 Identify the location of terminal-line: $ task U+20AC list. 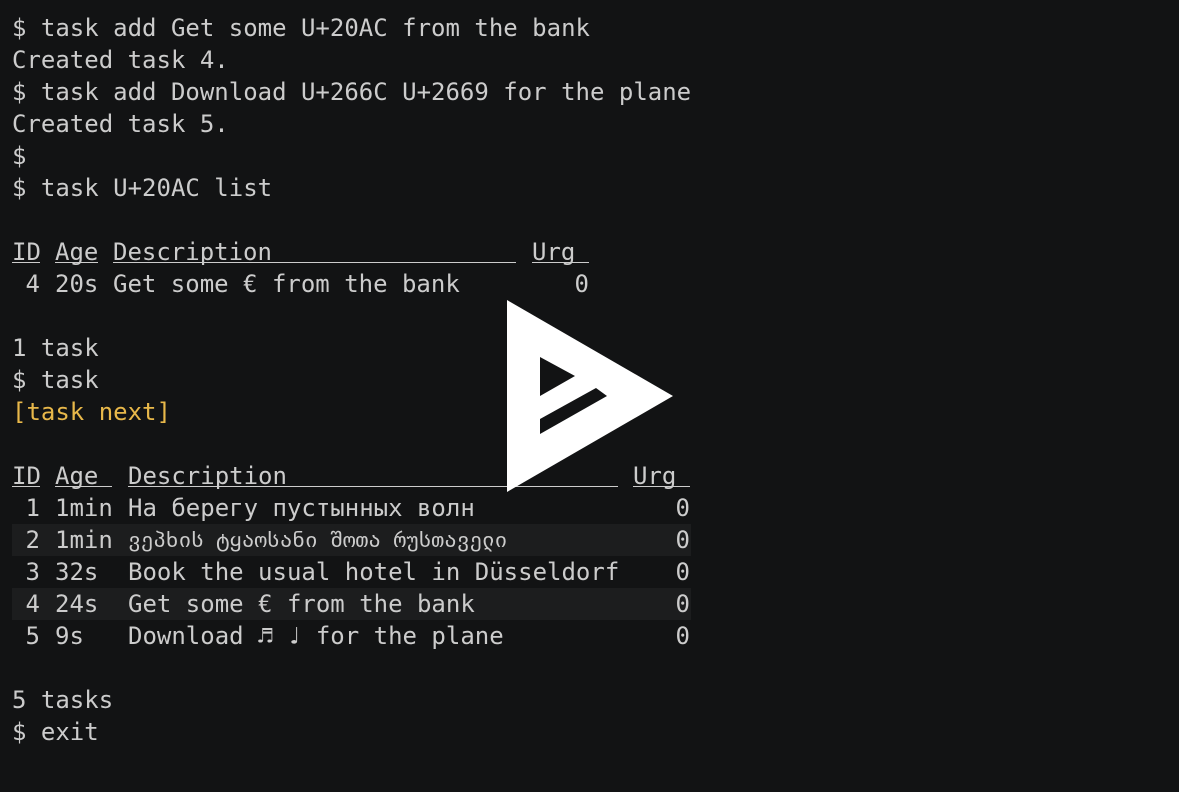
(142, 188).